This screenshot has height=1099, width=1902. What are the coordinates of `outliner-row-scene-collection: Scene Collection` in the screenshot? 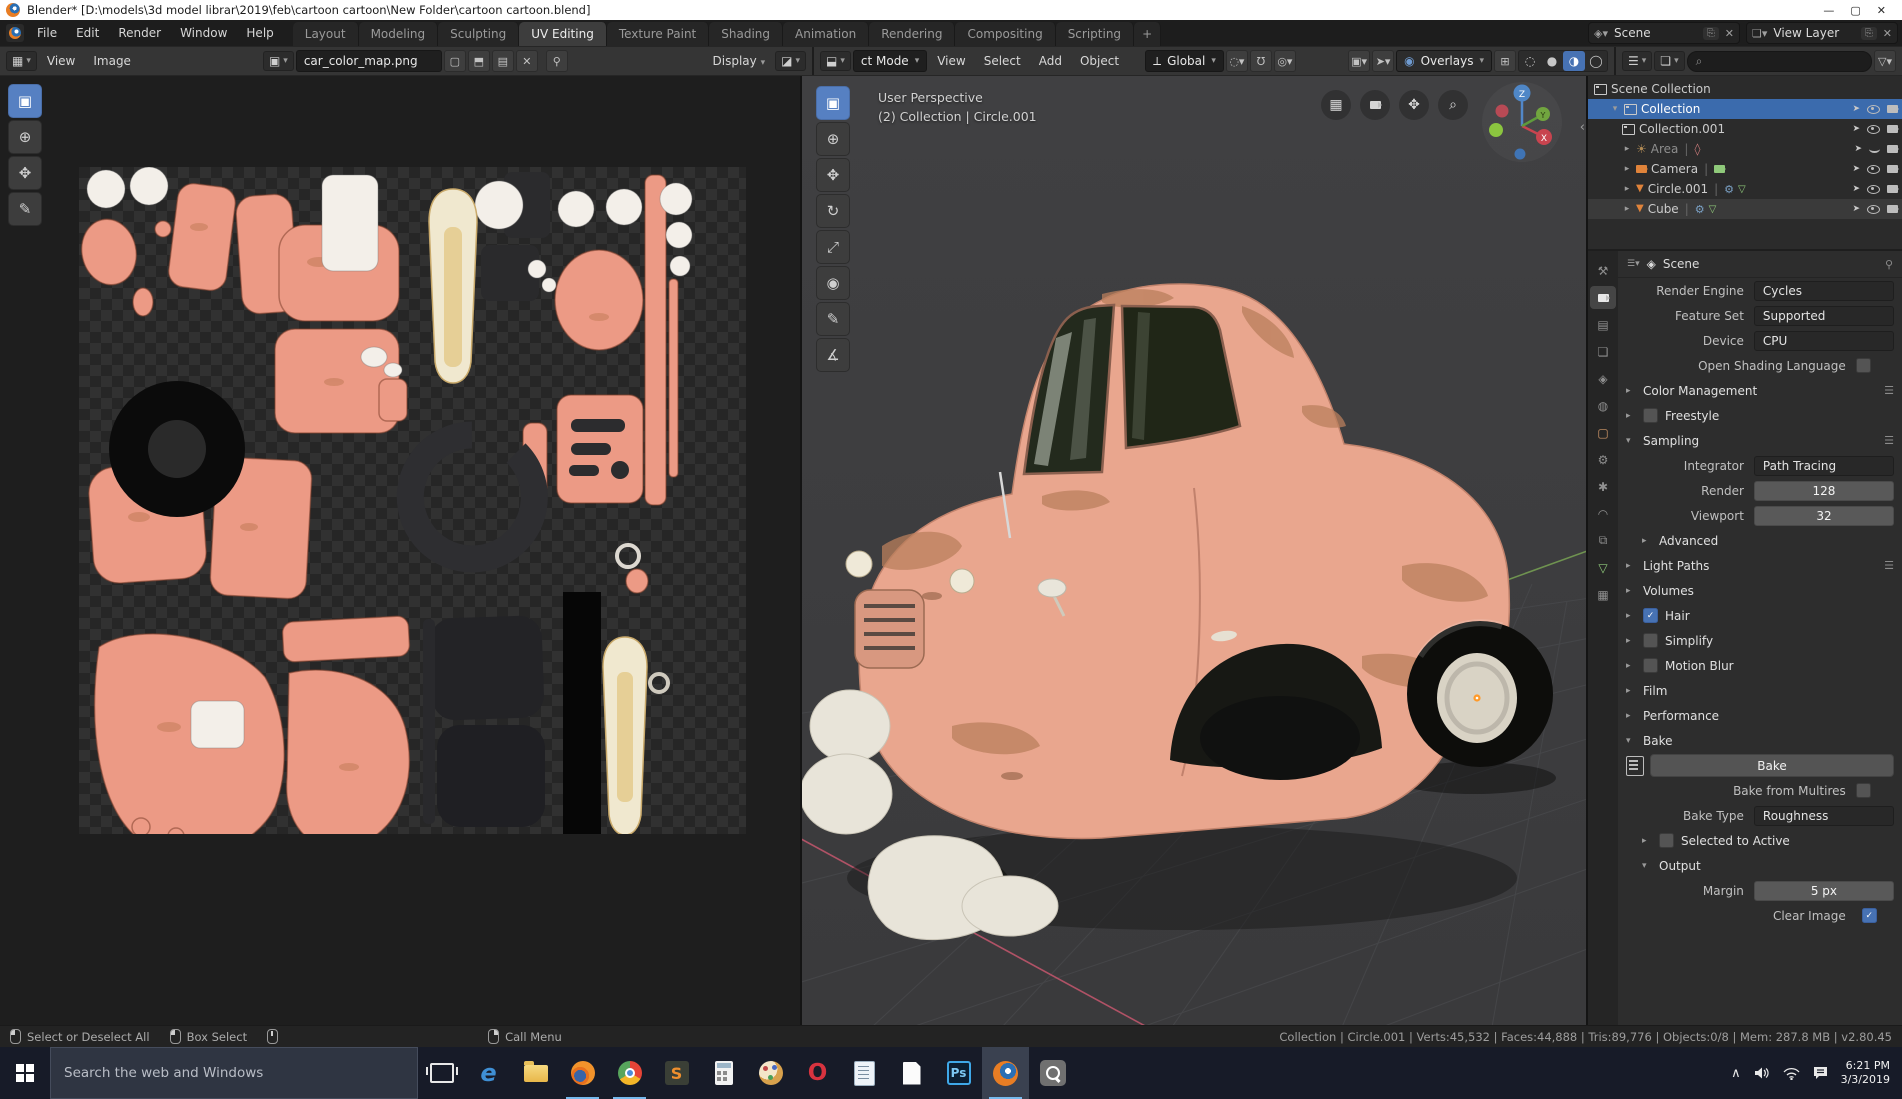 It's located at (1745, 89).